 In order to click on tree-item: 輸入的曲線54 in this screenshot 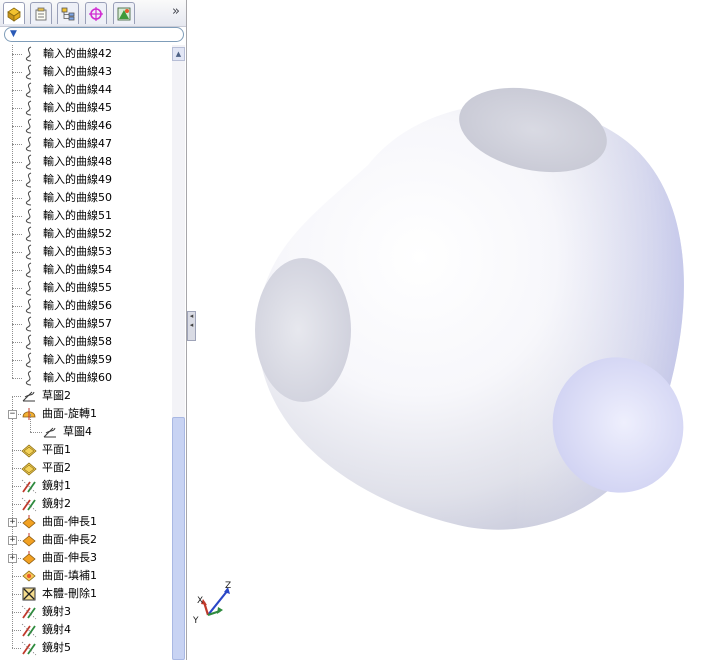, I will do `click(86, 270)`.